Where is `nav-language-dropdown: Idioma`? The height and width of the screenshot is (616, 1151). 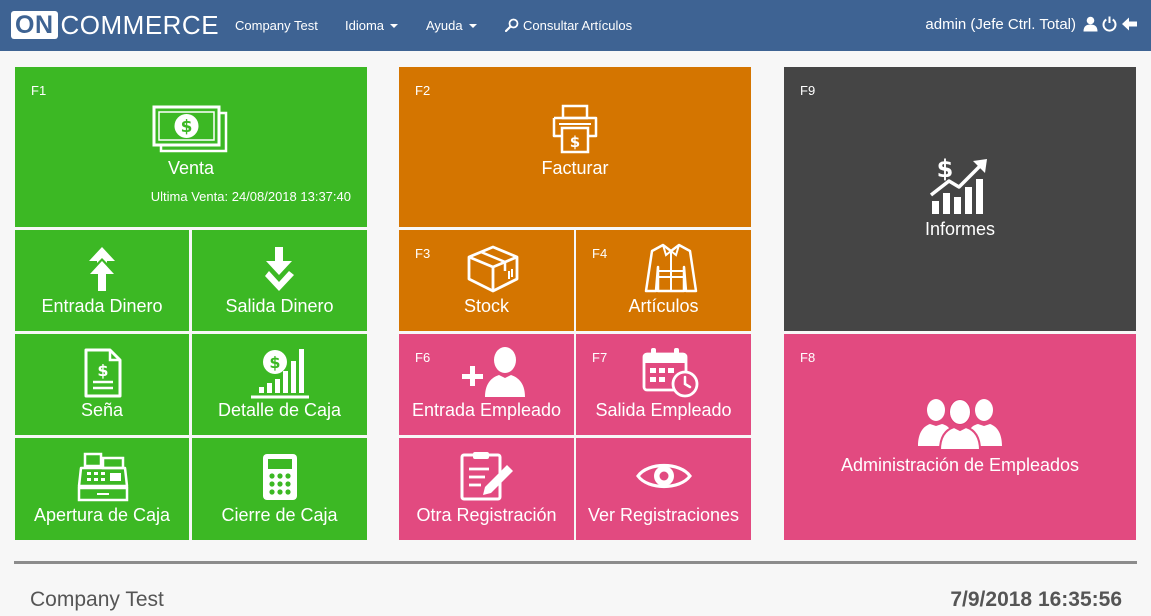 nav-language-dropdown: Idioma is located at coordinates (372, 25).